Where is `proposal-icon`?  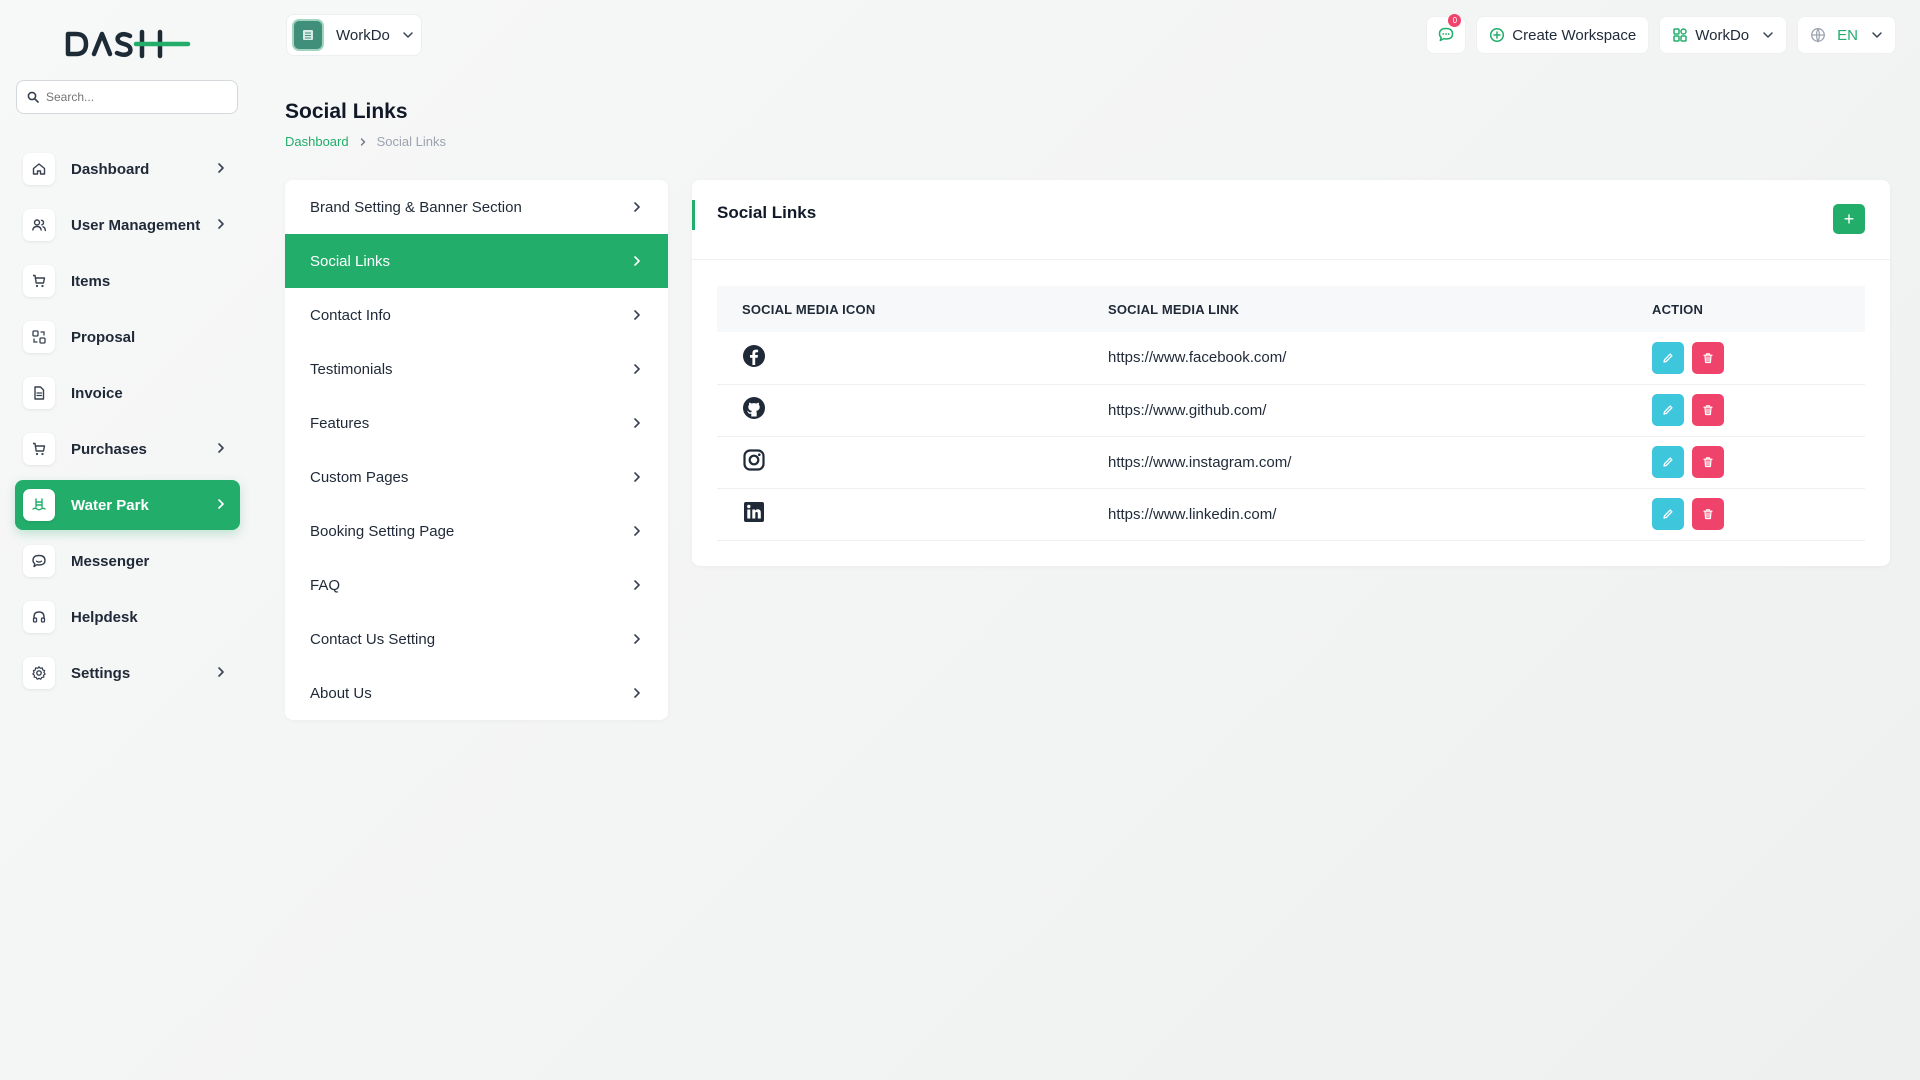
proposal-icon is located at coordinates (39, 337).